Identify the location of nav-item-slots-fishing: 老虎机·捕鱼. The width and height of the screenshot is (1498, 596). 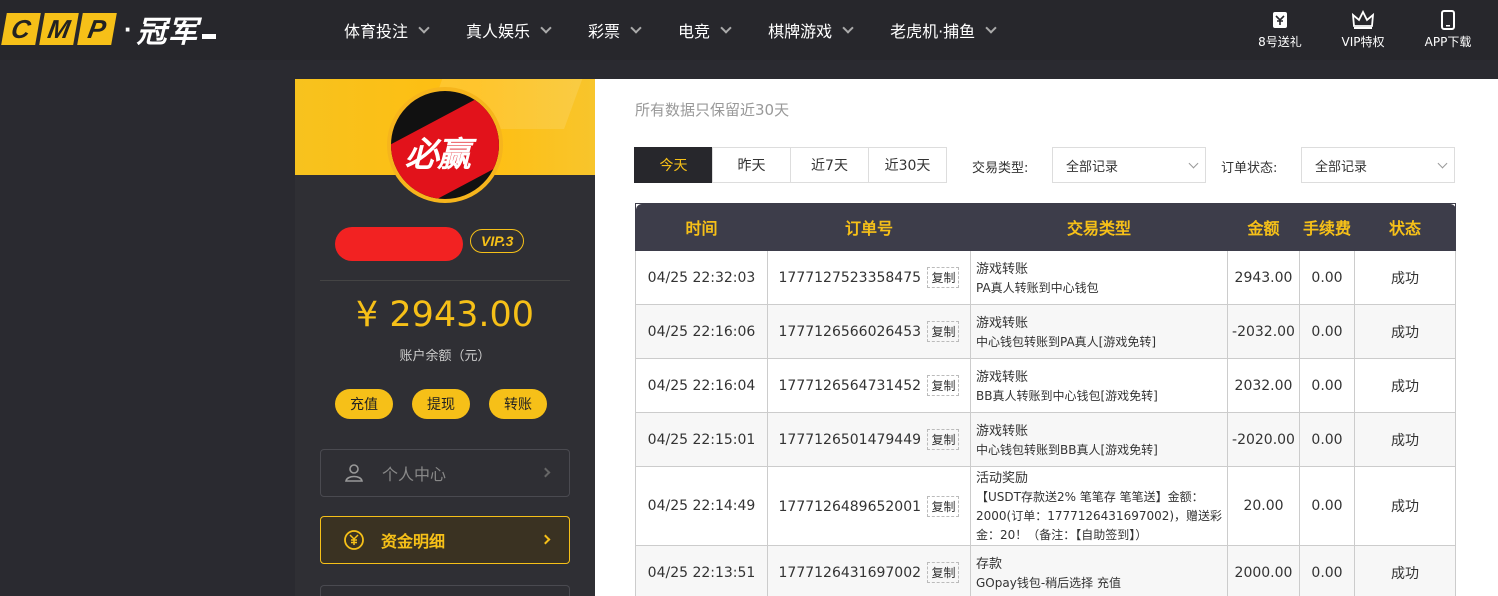
(942, 30).